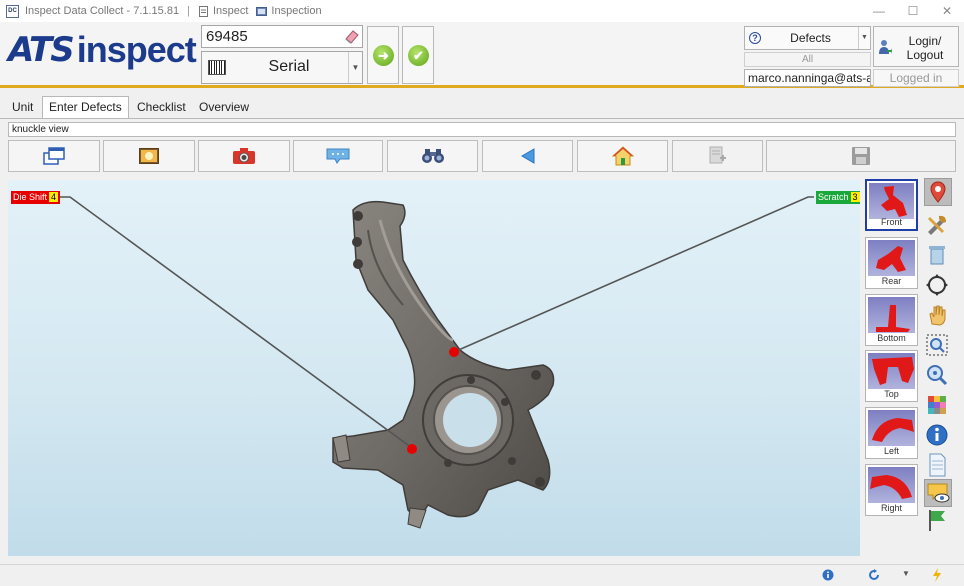 This screenshot has width=964, height=586. I want to click on maximize-button: ☐, so click(913, 11).